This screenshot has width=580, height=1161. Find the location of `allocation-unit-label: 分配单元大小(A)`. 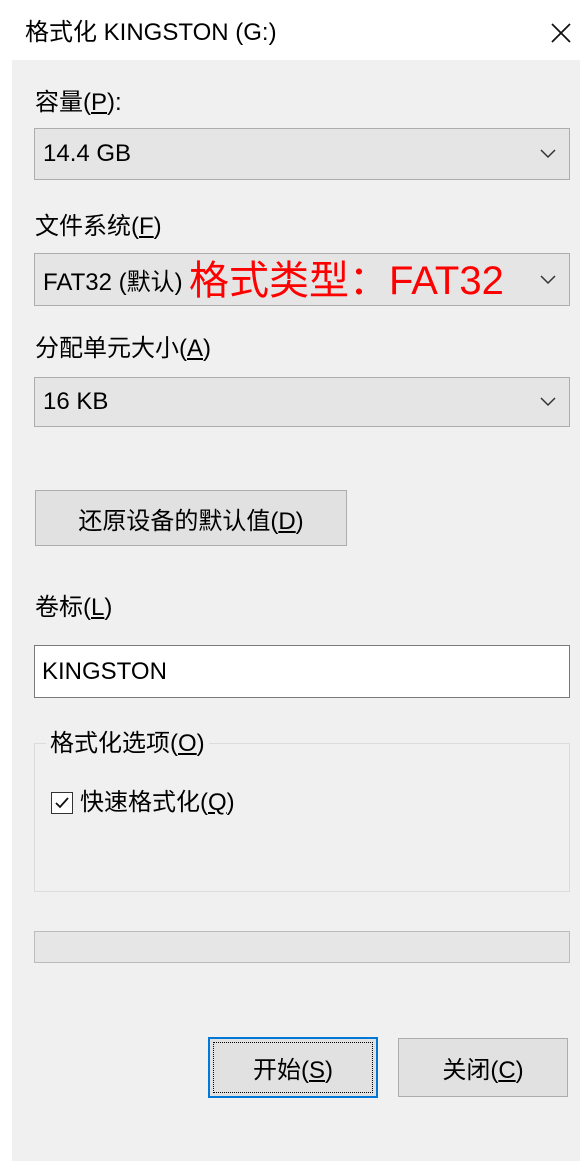

allocation-unit-label: 分配单元大小(A) is located at coordinates (123, 348).